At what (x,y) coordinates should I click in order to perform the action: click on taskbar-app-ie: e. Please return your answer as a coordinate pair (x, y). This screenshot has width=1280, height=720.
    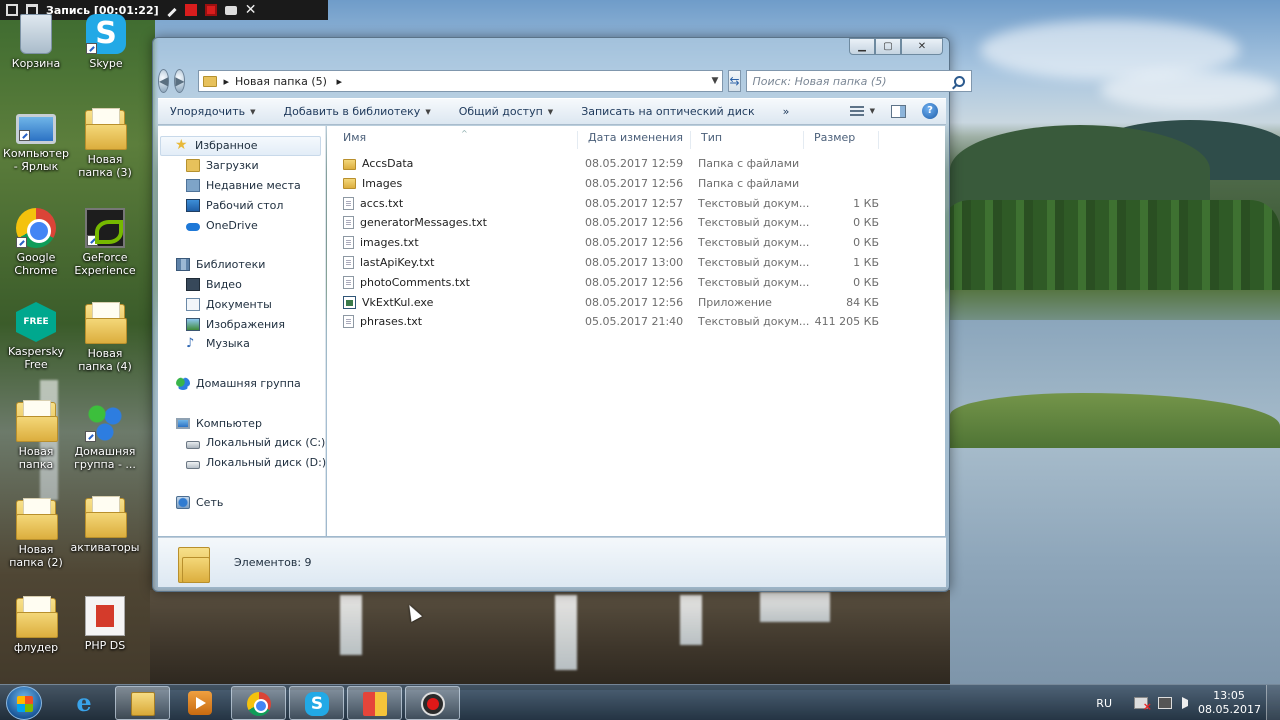
    Looking at the image, I should click on (84, 703).